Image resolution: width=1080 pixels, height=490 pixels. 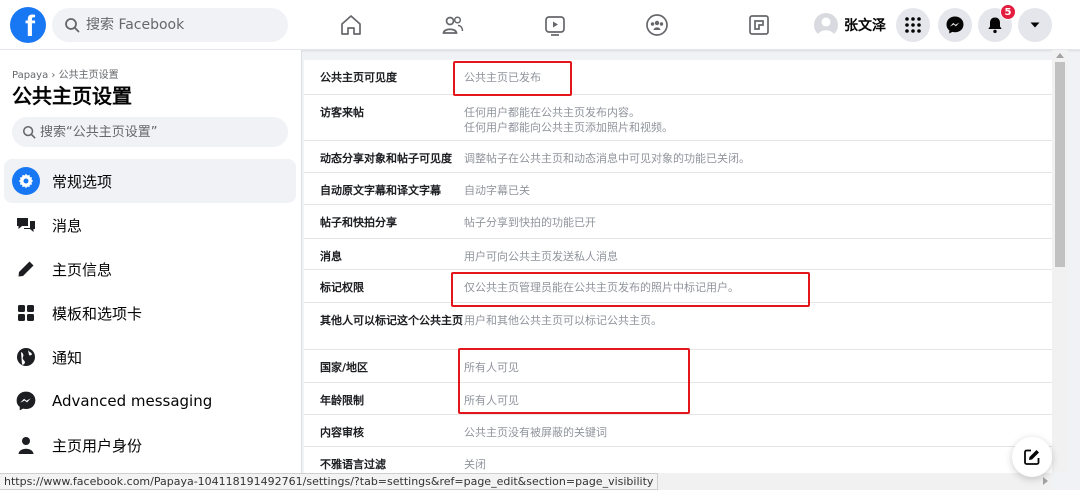 I want to click on top-navigation-bar: f 张文泽, so click(x=540, y=25).